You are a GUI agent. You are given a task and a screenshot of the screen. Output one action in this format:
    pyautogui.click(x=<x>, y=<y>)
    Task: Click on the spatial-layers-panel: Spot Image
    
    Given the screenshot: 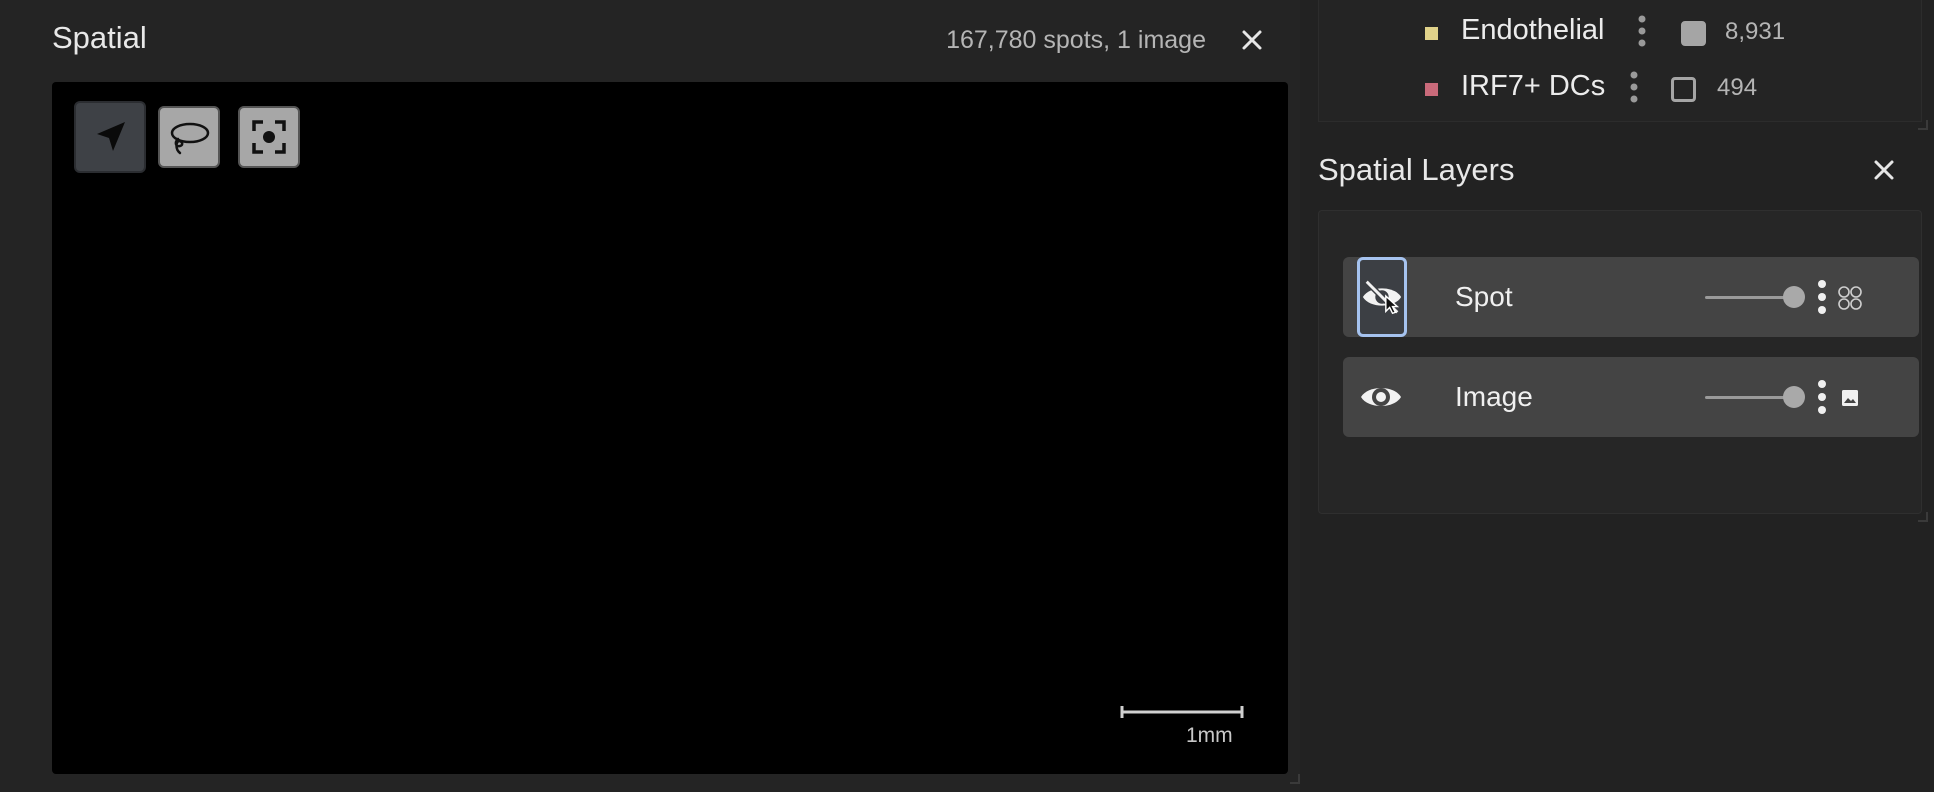 What is the action you would take?
    pyautogui.click(x=1620, y=362)
    